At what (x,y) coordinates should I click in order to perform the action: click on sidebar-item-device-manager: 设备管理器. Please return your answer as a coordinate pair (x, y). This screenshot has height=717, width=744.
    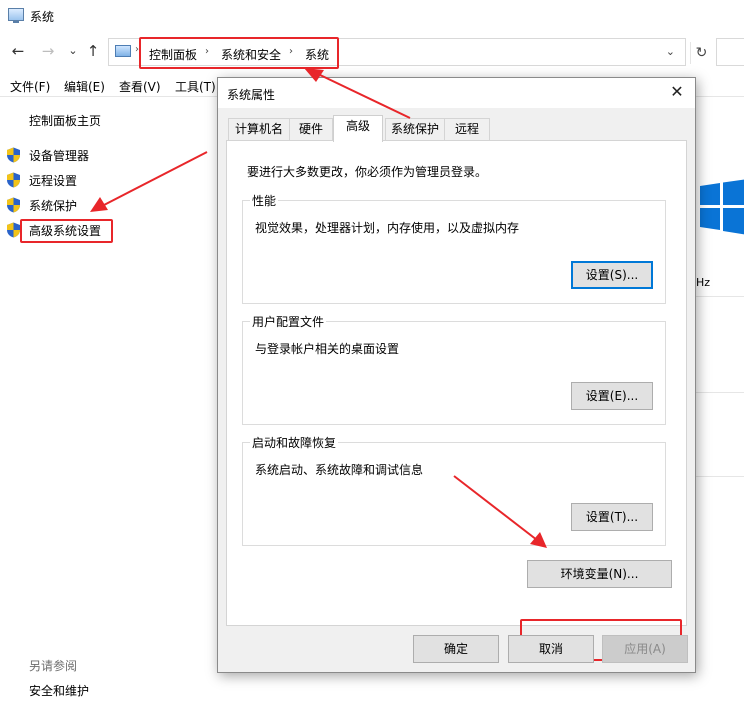
    Looking at the image, I should click on (106, 155).